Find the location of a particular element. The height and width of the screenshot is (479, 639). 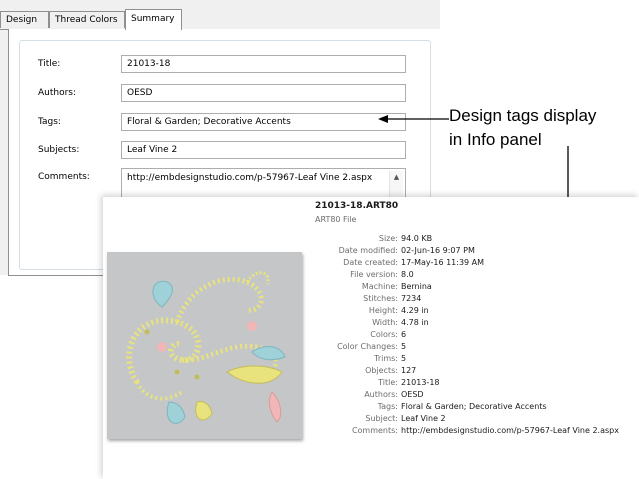

prop-key: Authors: is located at coordinates (381, 394).